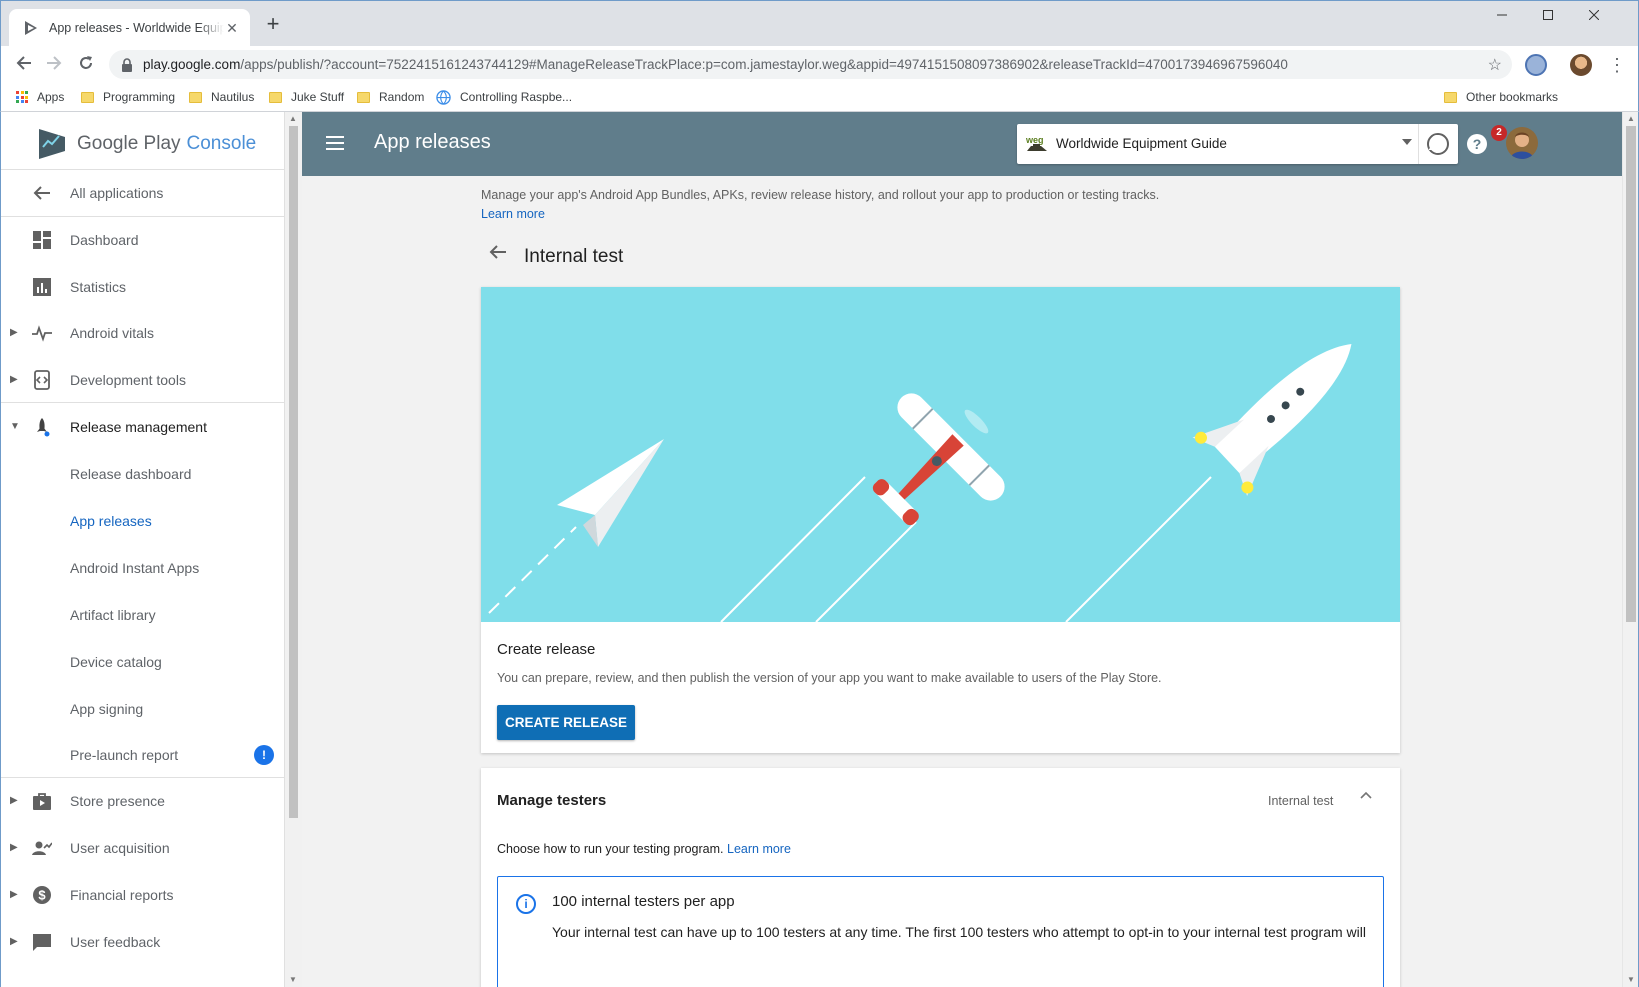 Image resolution: width=1639 pixels, height=987 pixels. I want to click on sidebar-item-store-presence: ▶ Store presence, so click(142, 800).